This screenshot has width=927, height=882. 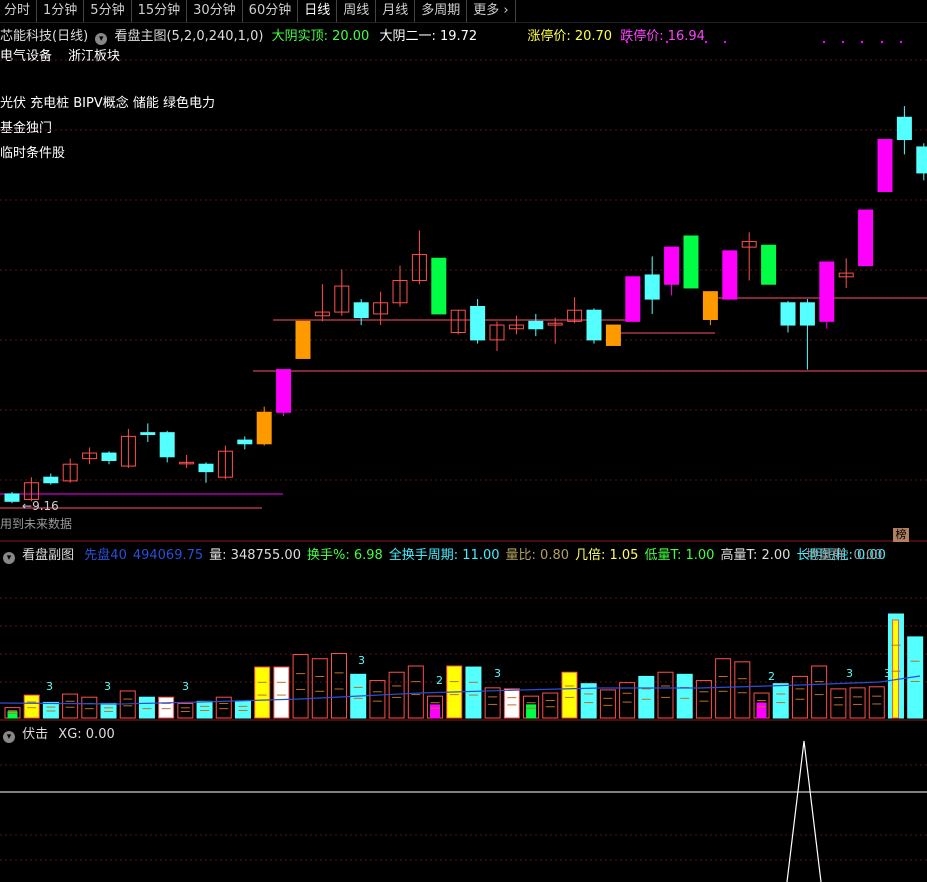 What do you see at coordinates (537, 555) in the screenshot?
I see `sub-value-5: 量比: 0.80` at bounding box center [537, 555].